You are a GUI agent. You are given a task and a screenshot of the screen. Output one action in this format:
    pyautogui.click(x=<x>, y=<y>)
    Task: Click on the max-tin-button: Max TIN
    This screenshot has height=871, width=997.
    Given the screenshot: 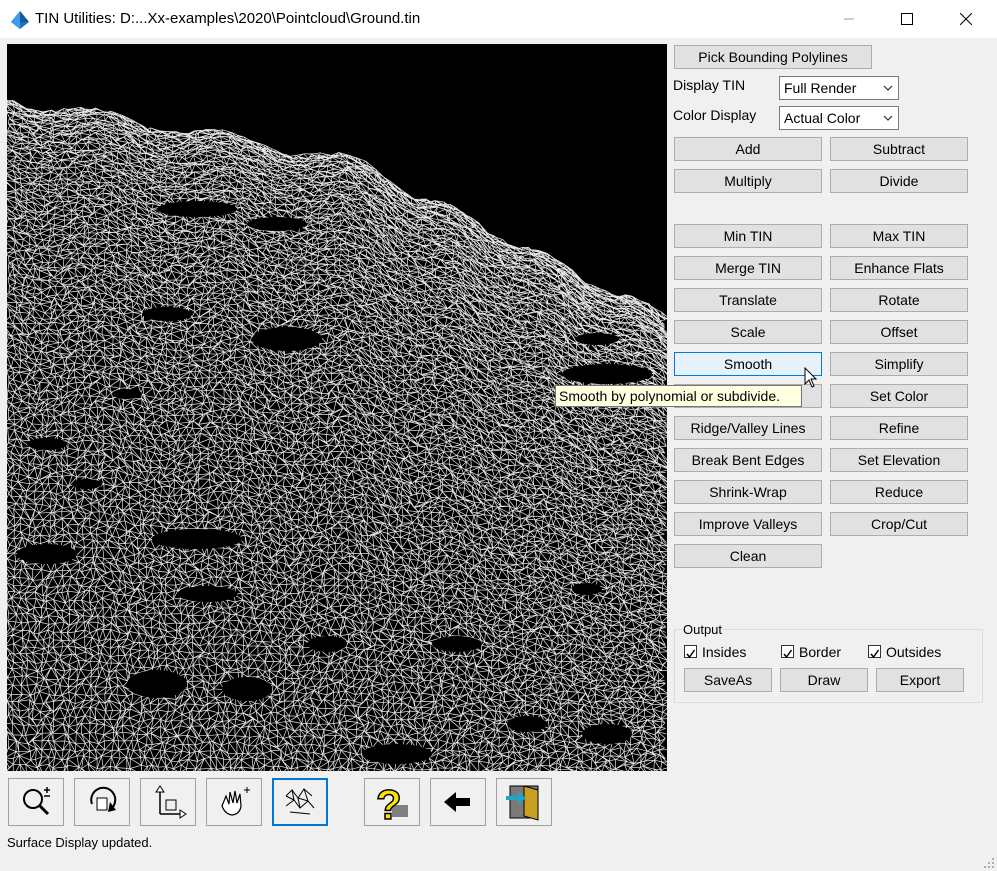 What is the action you would take?
    pyautogui.click(x=899, y=236)
    